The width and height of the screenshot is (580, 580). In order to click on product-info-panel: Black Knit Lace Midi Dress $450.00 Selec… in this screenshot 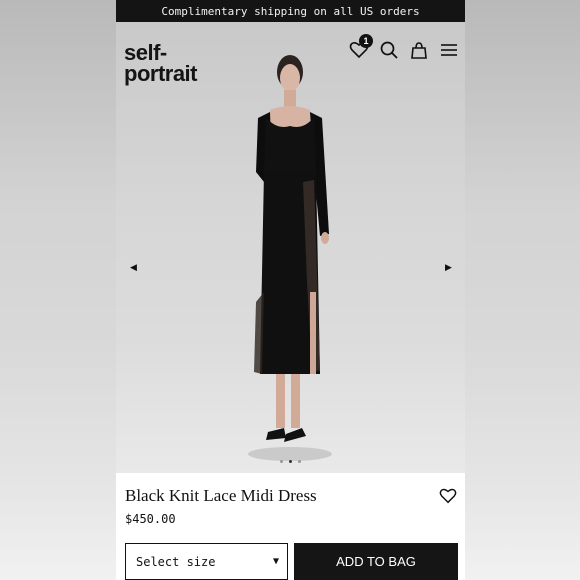, I will do `click(290, 526)`.